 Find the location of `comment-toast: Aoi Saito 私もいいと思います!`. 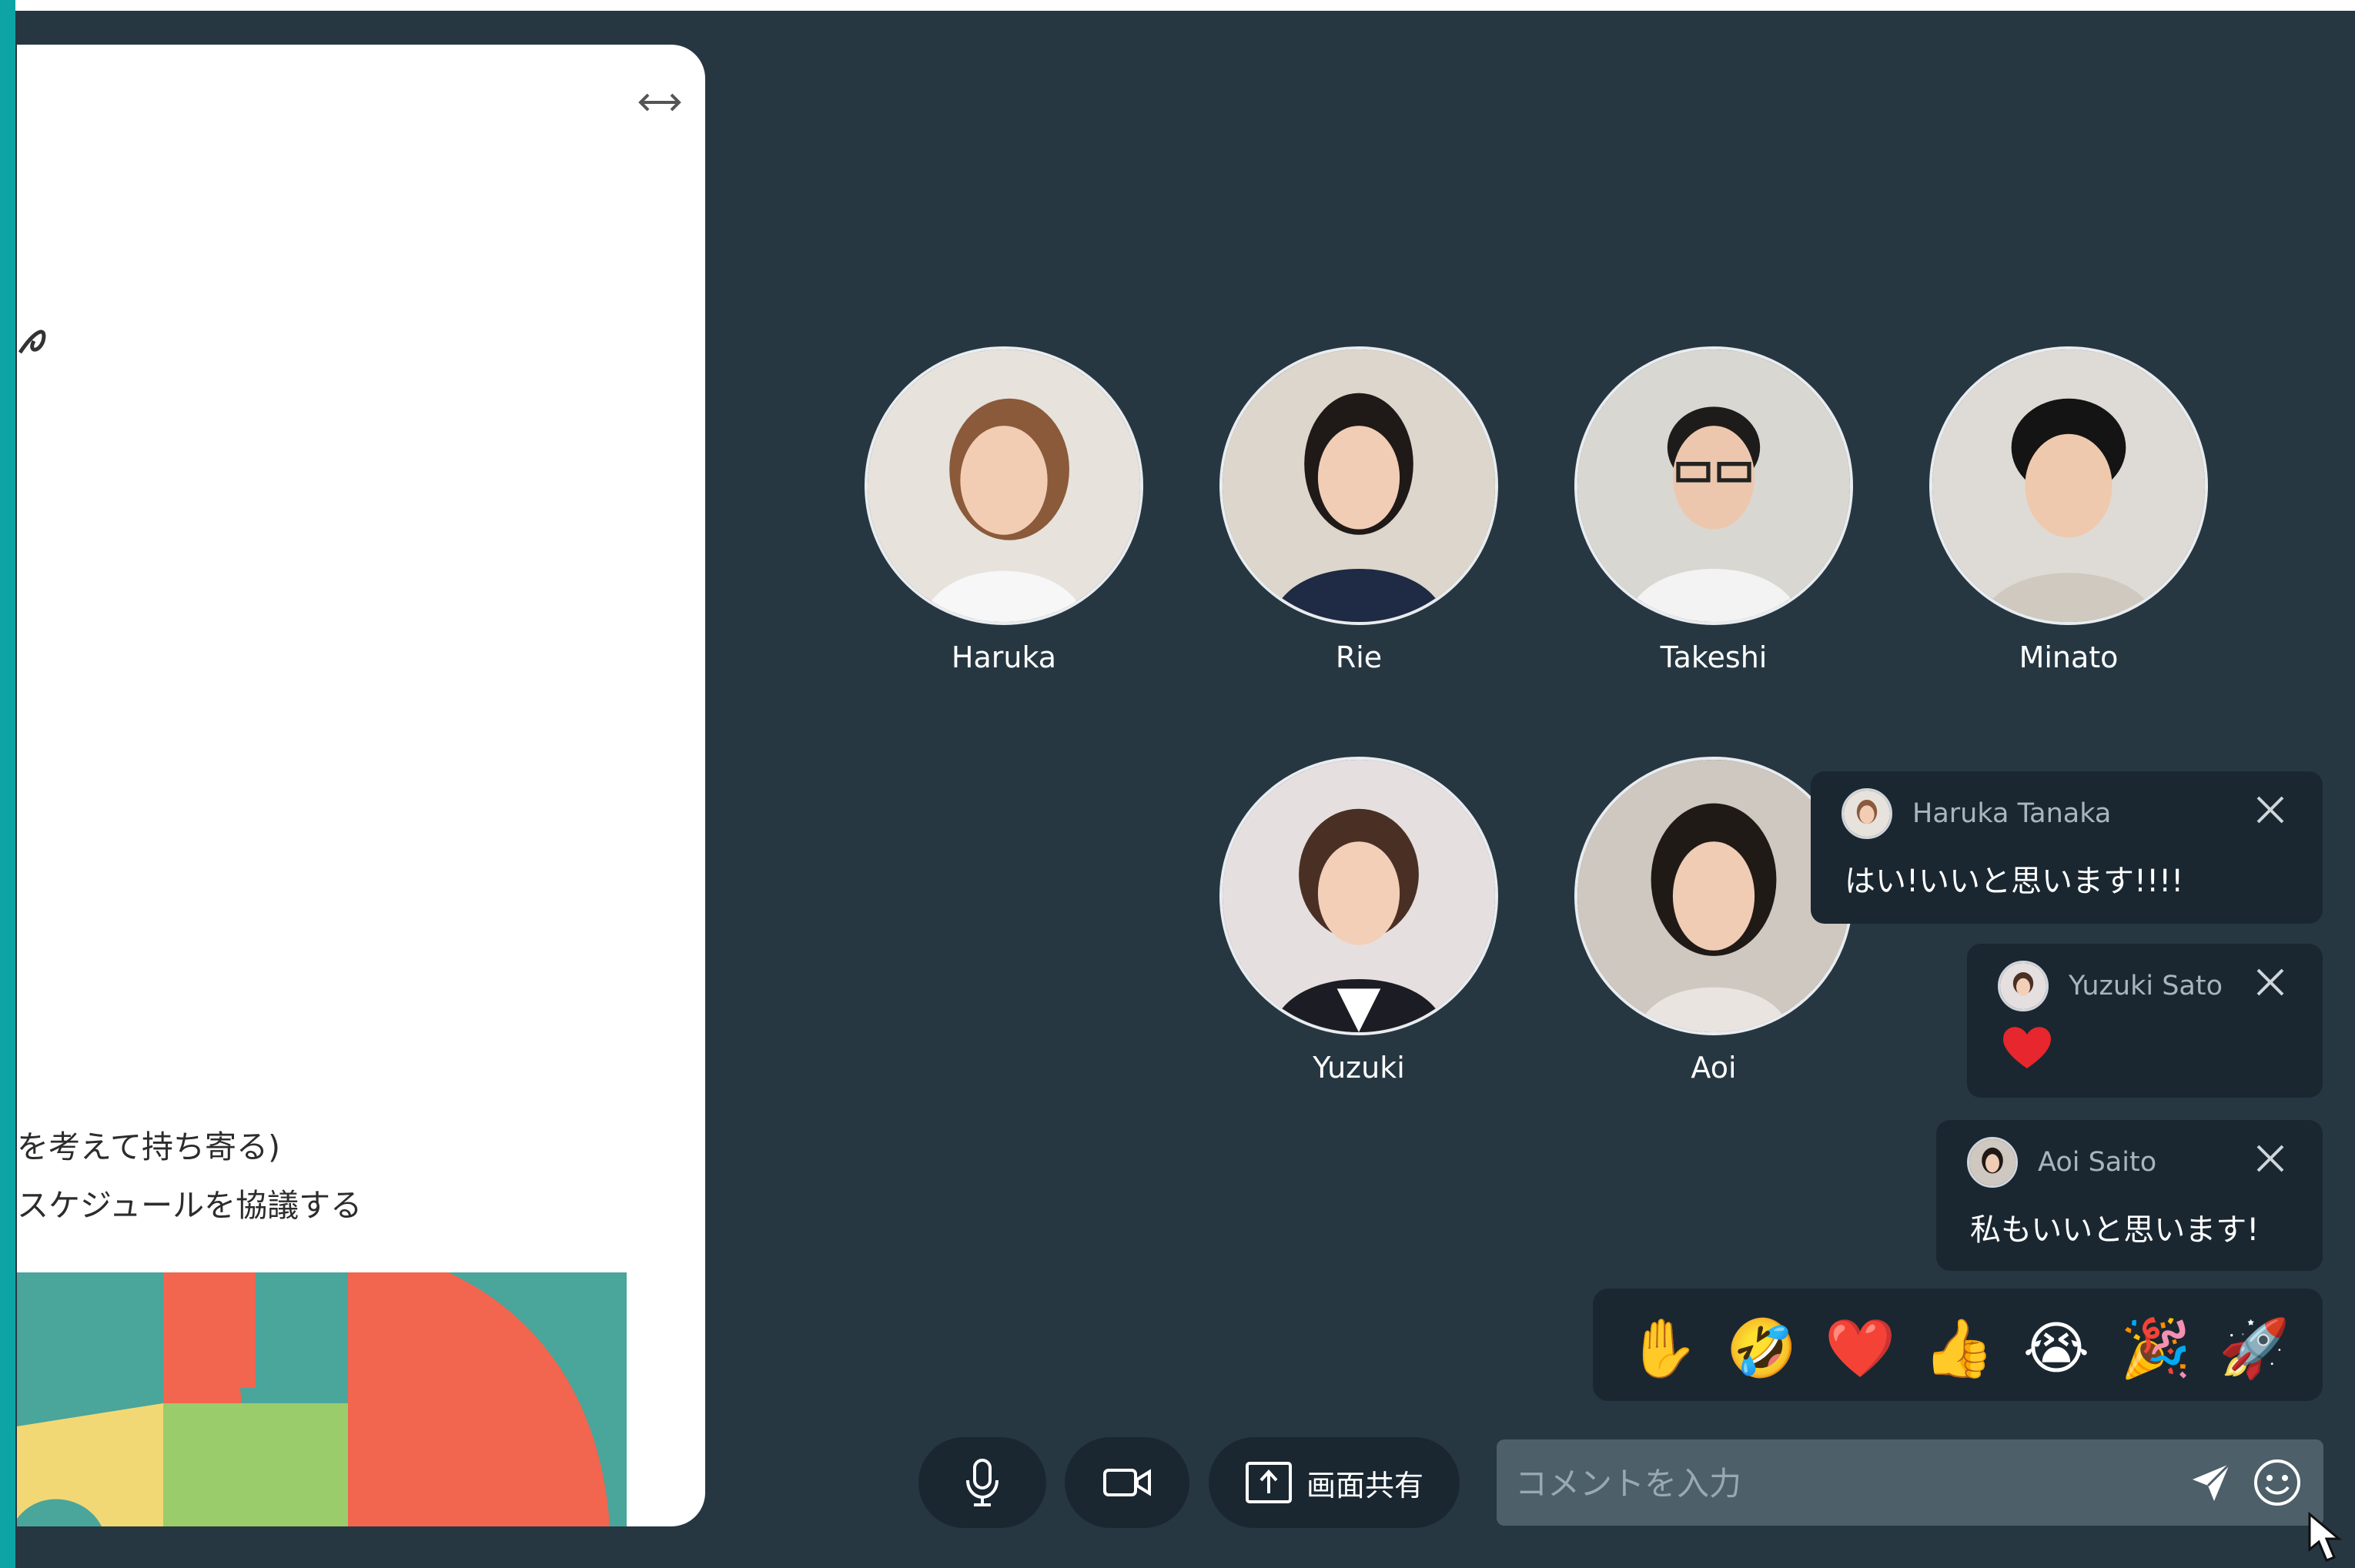

comment-toast: Aoi Saito 私もいいと思います! is located at coordinates (2129, 1195).